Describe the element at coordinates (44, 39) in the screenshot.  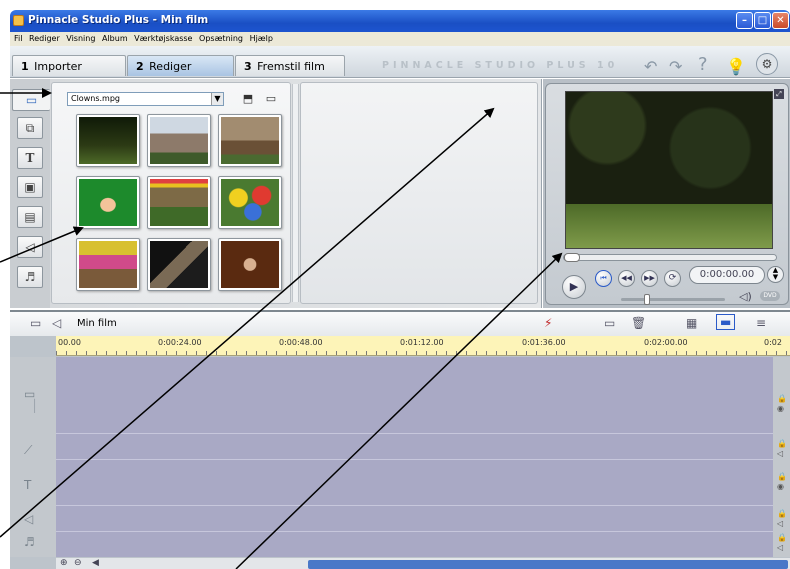
I see `menu-edit: Rediger` at that location.